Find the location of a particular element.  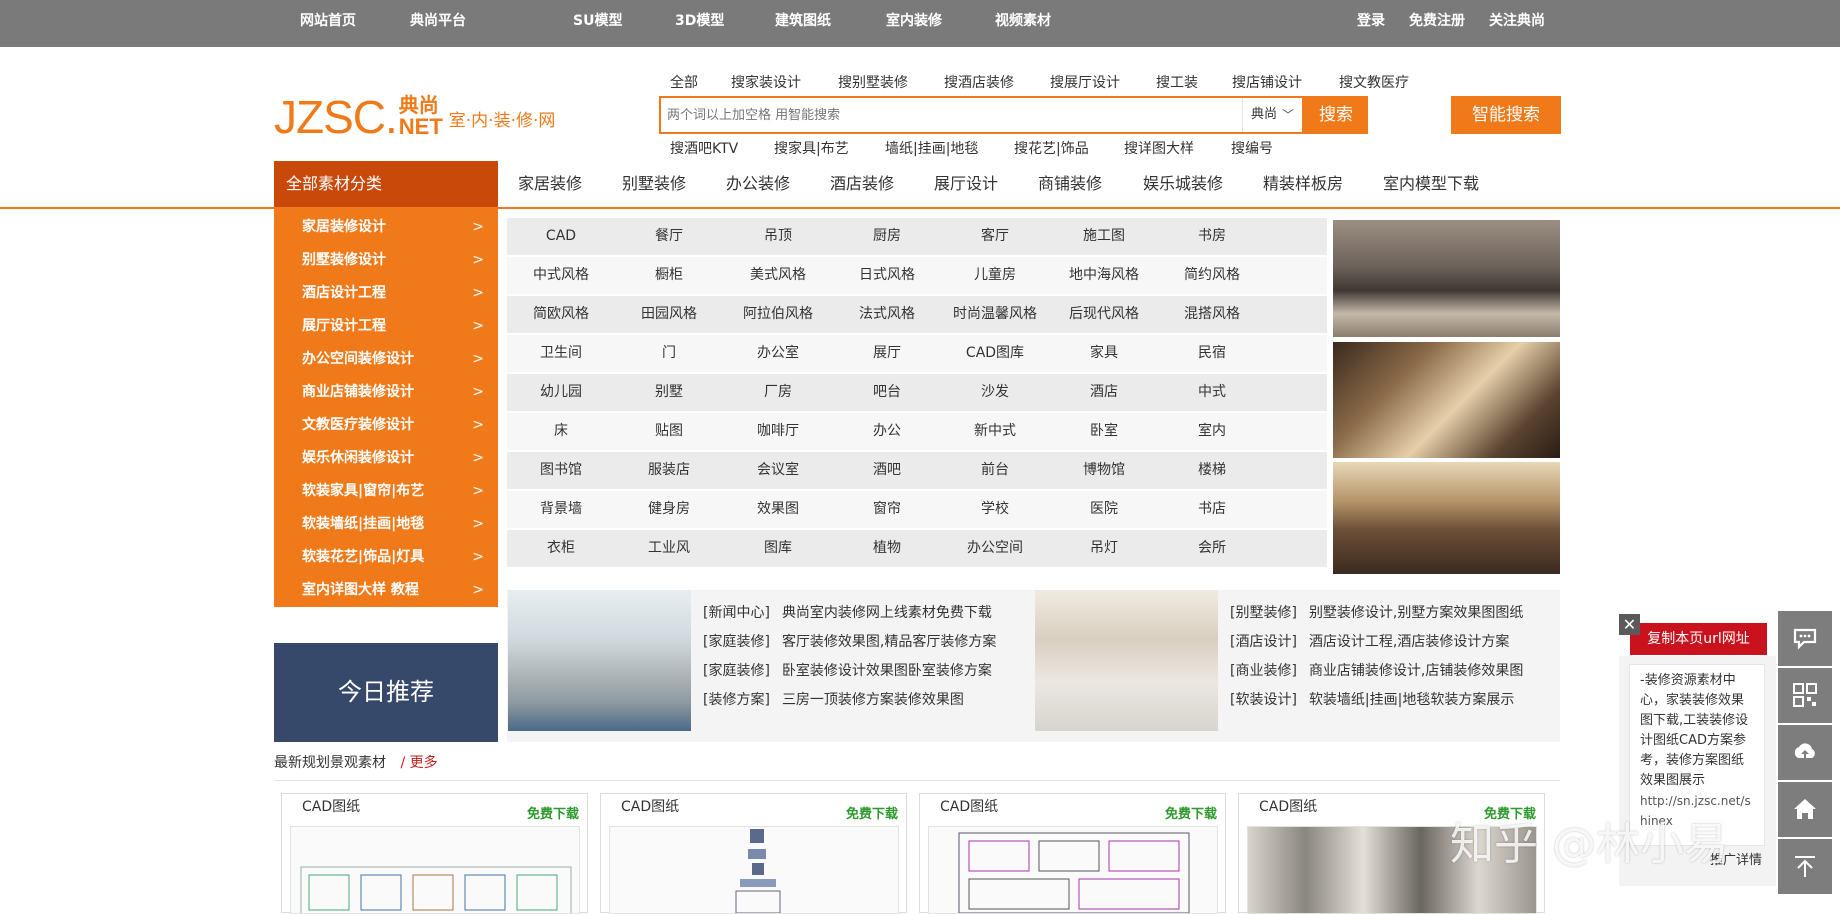

upload-icon is located at coordinates (1805, 752).